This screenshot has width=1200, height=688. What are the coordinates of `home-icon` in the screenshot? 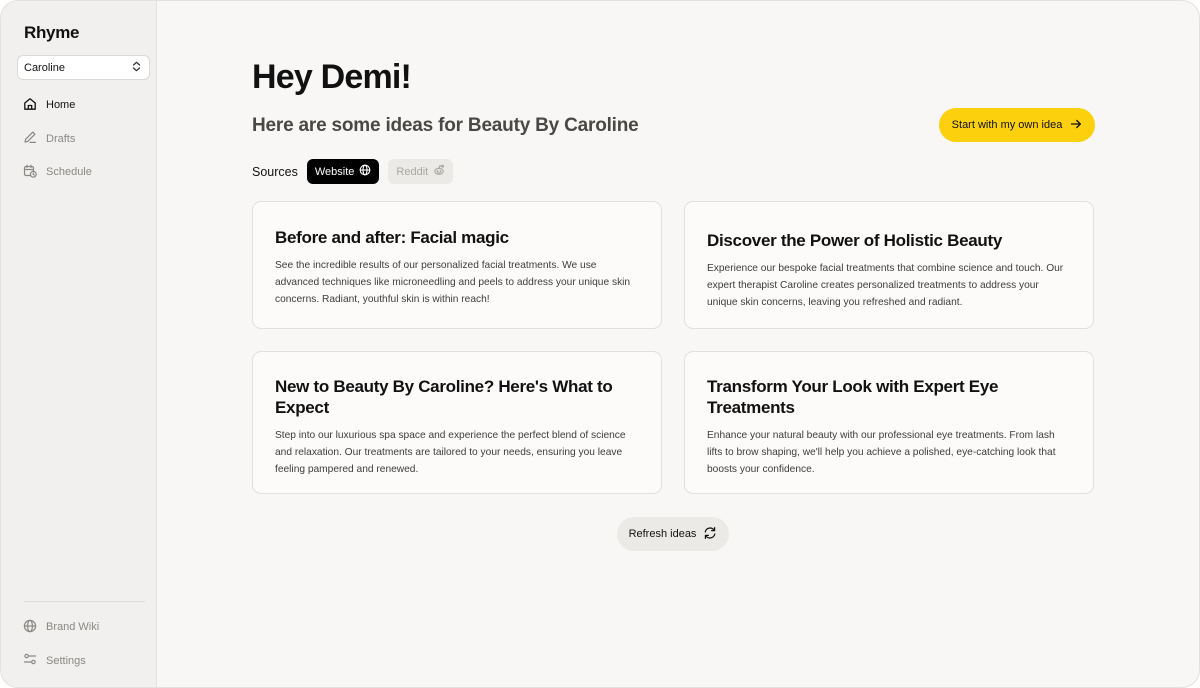 It's located at (30, 105).